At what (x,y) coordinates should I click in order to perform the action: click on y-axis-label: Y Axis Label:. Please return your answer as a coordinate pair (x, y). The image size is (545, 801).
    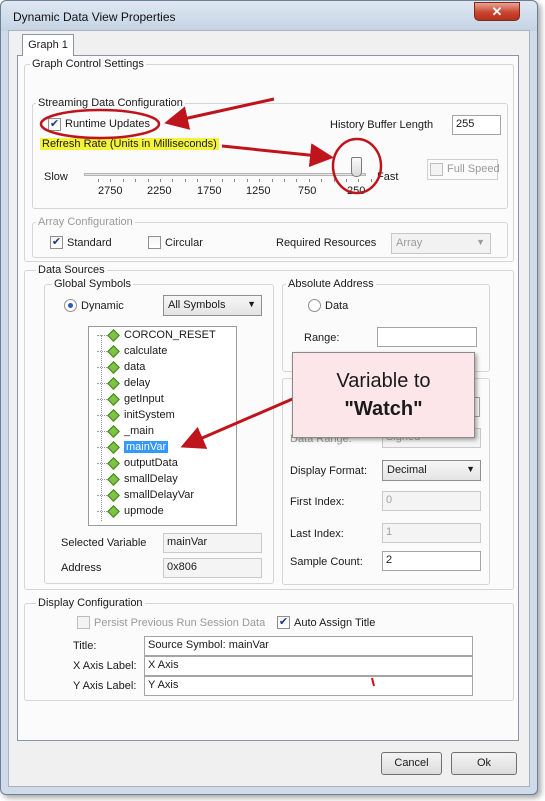
    Looking at the image, I should click on (105, 686).